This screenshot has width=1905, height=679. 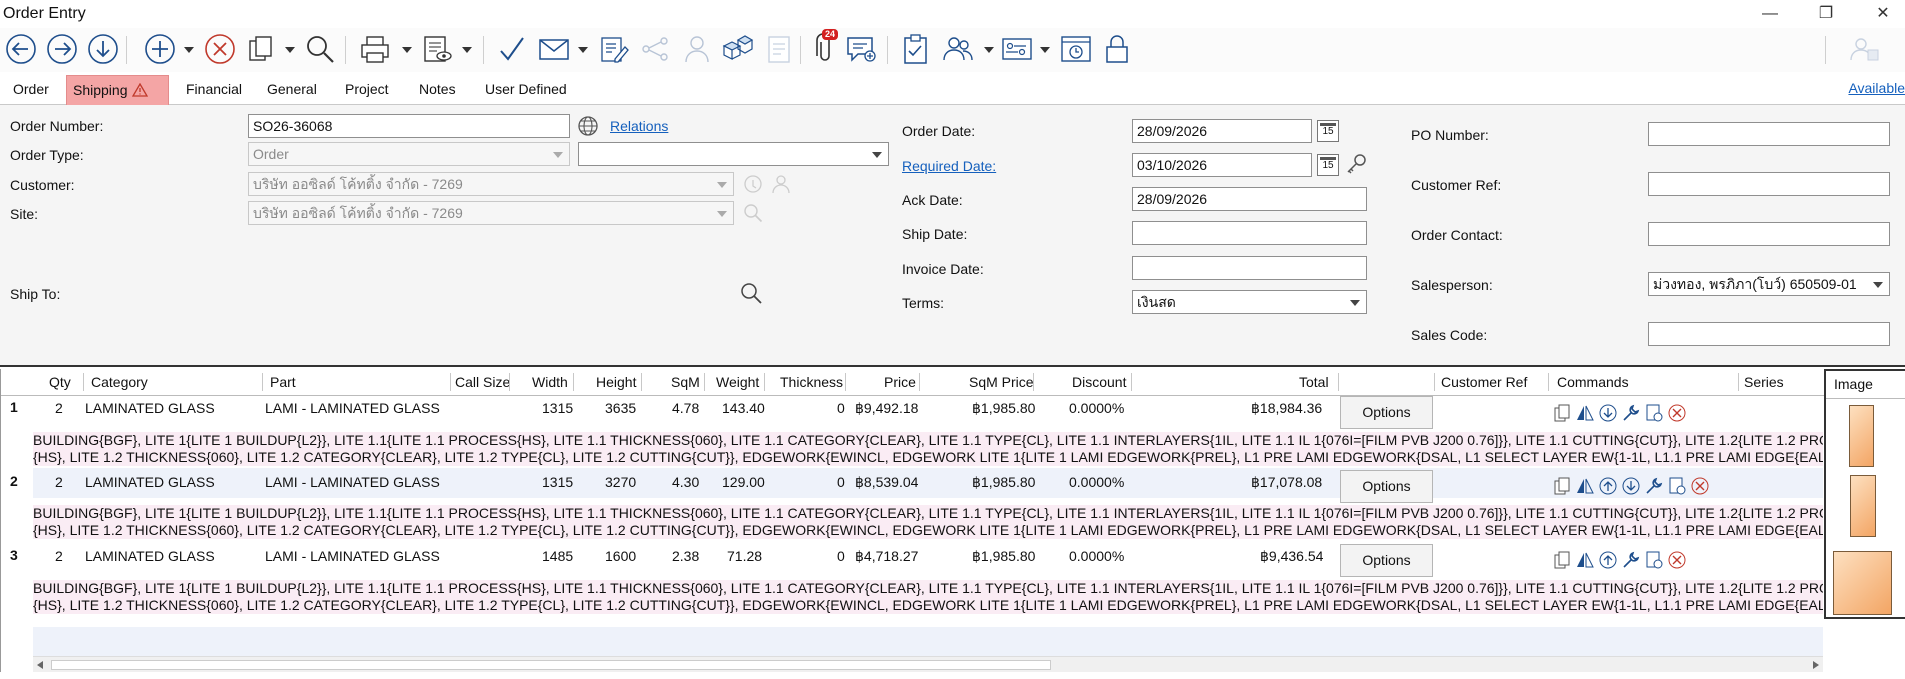 I want to click on tab-user-defined: User Defined, so click(x=526, y=90).